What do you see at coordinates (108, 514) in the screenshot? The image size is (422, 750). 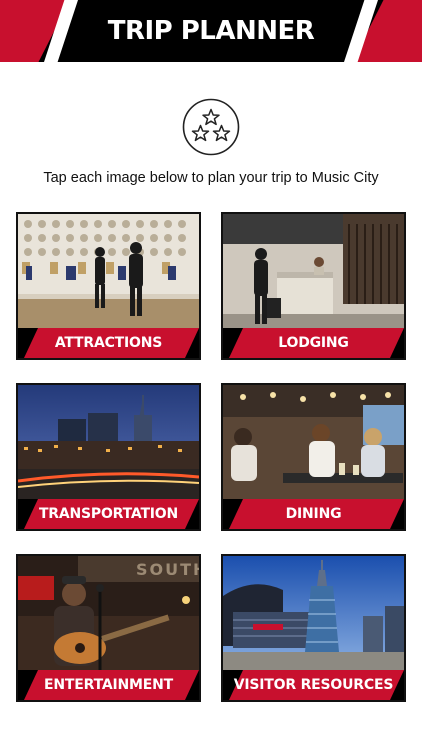 I see `tile-label: TRANSPORTATION` at bounding box center [108, 514].